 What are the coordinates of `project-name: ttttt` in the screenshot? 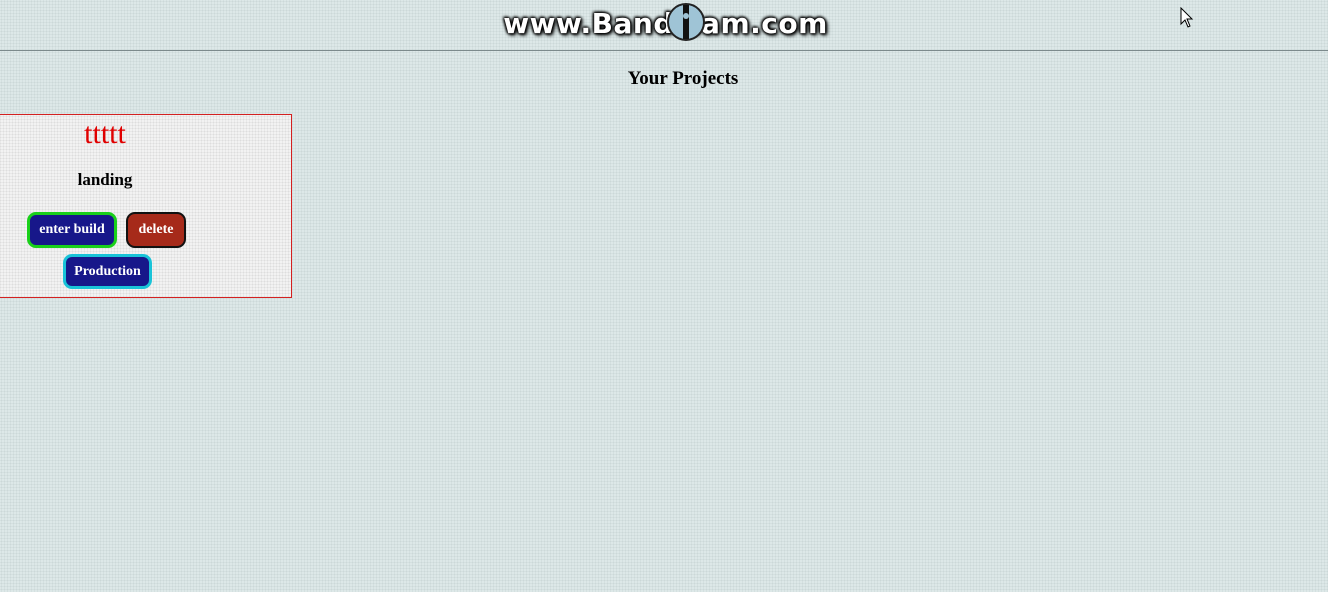 It's located at (105, 133).